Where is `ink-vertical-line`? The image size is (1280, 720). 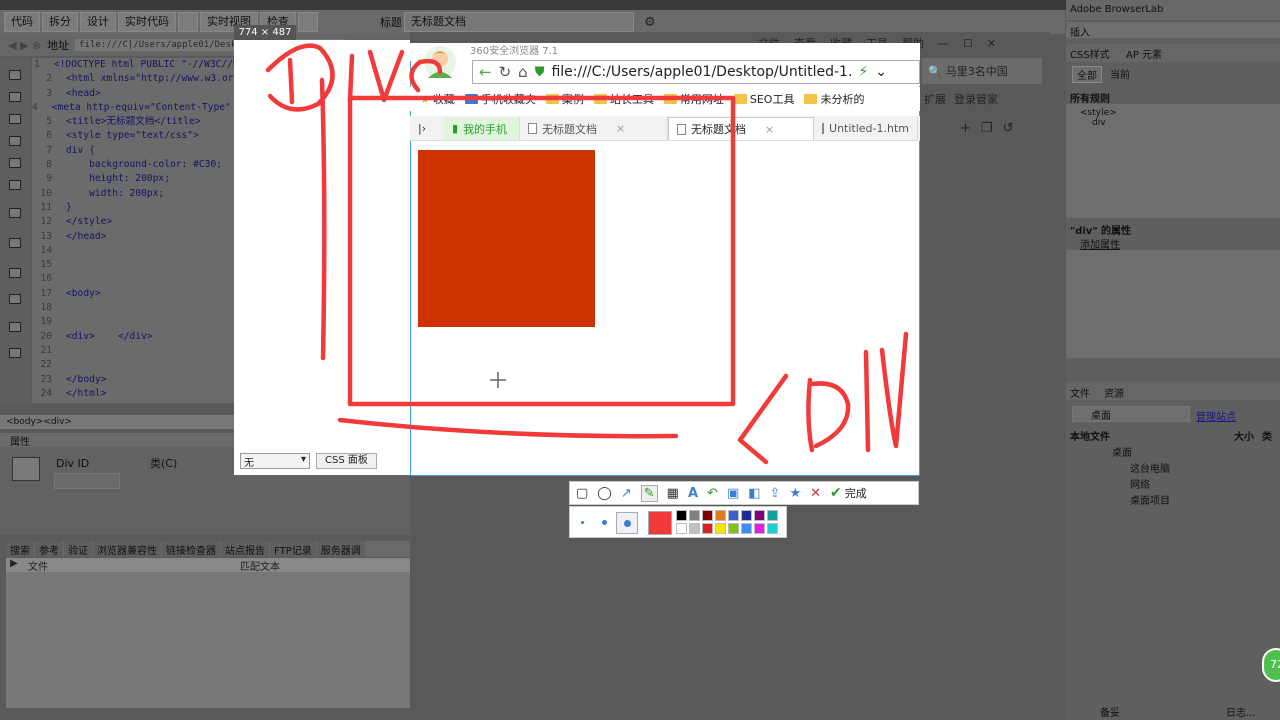
ink-vertical-line is located at coordinates (323, 219).